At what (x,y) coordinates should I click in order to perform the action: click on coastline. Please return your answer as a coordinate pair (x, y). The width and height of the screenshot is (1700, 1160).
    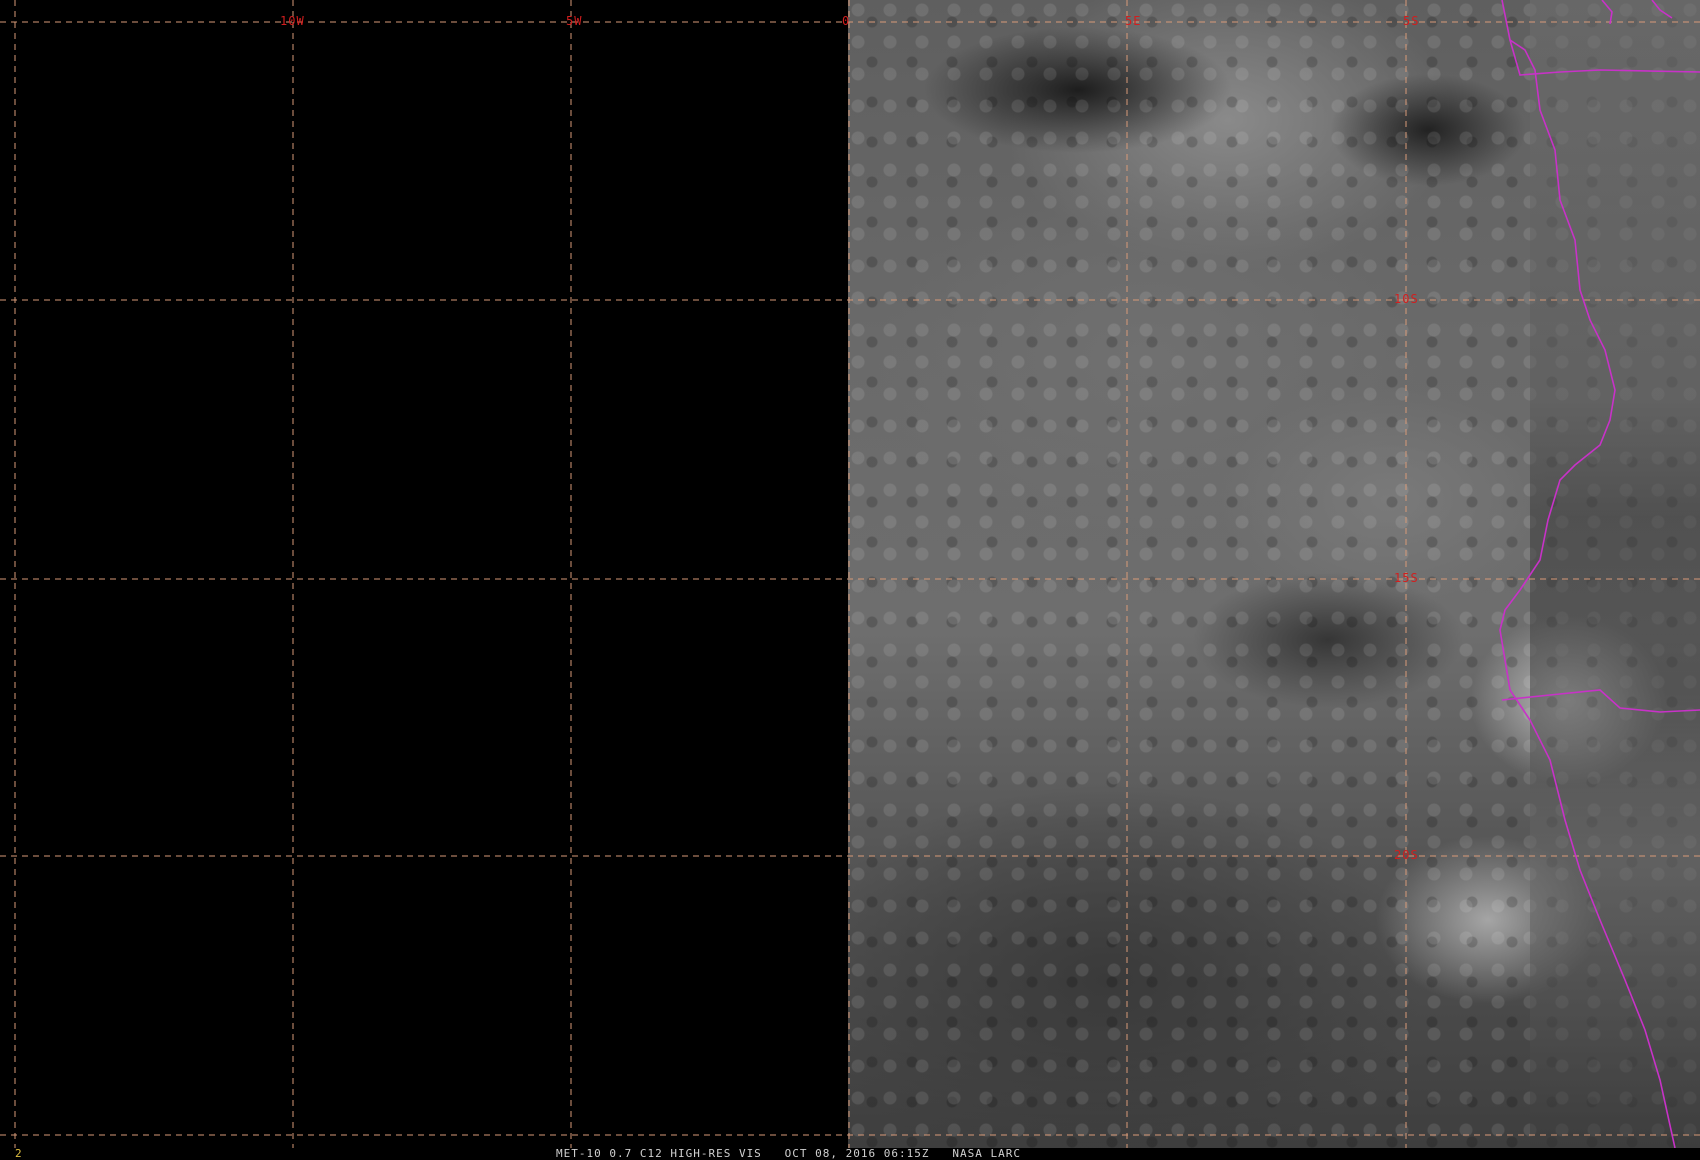
    Looking at the image, I should click on (1587, 574).